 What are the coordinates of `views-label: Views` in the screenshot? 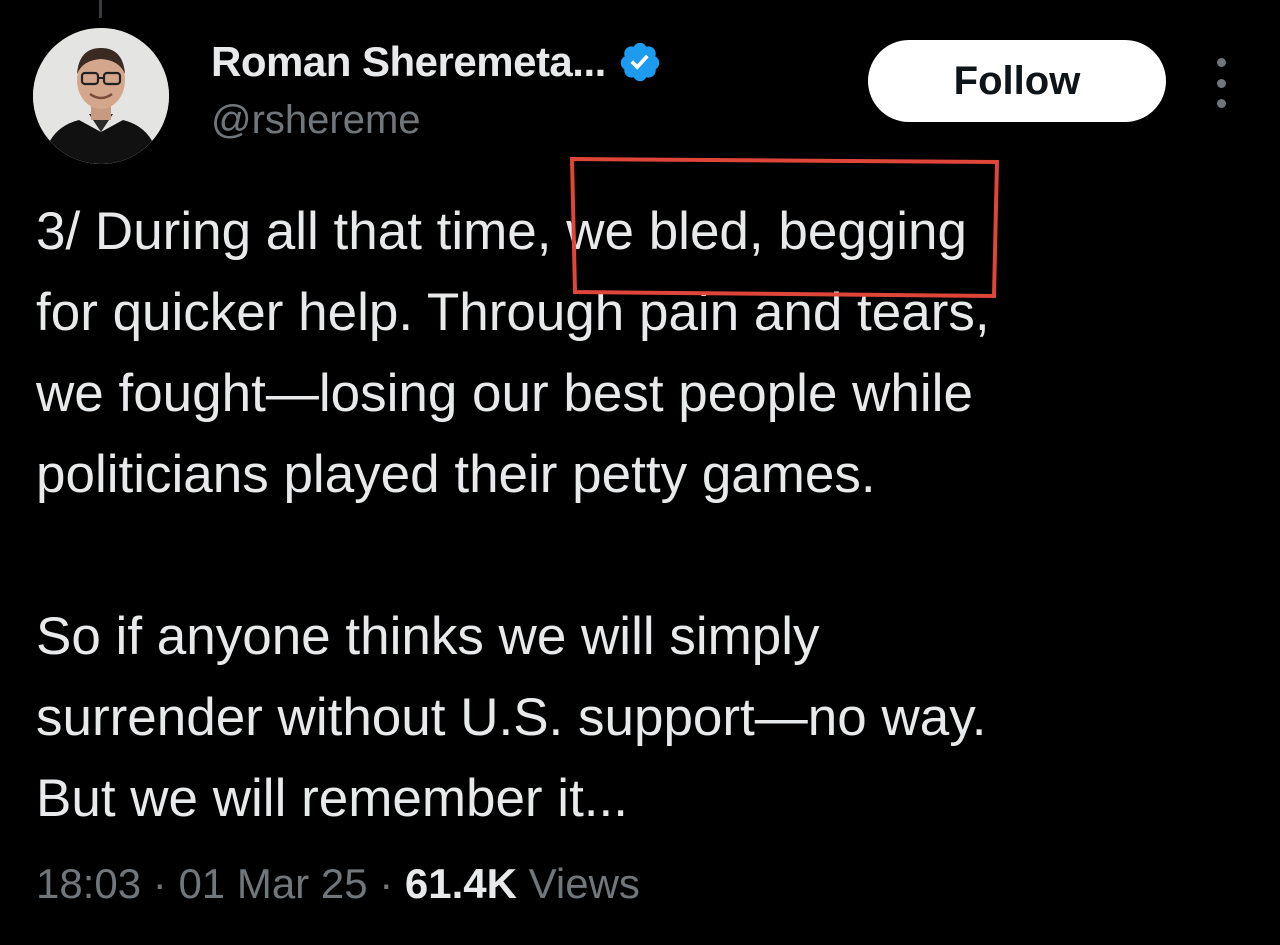 It's located at (584, 883).